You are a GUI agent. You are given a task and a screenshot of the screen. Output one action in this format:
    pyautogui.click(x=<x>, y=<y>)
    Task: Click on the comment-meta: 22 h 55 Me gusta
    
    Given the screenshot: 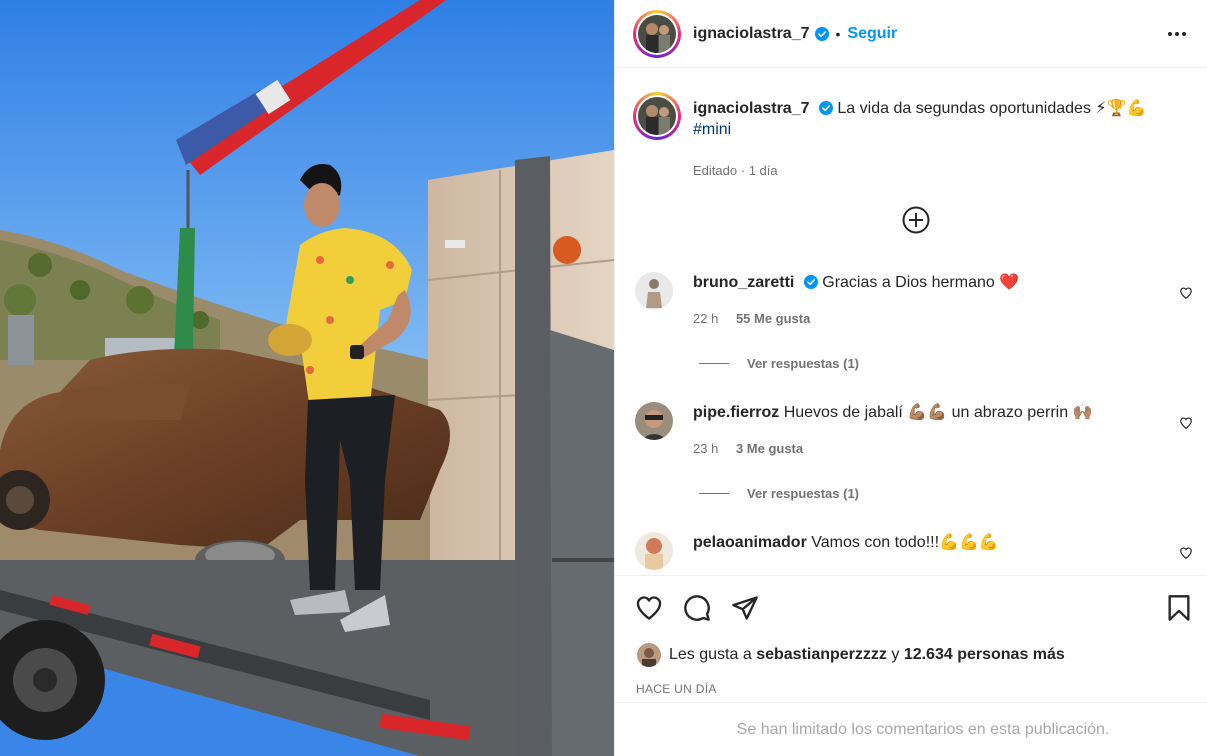 What is the action you would take?
    pyautogui.click(x=856, y=318)
    